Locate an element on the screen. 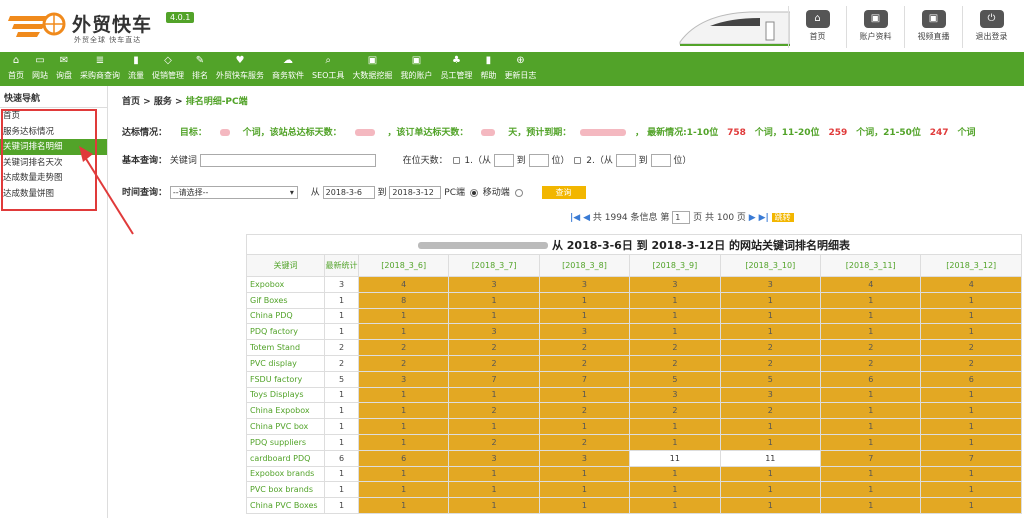 The width and height of the screenshot is (1024, 518). top-button-bar: ⌂ 首页 ▣ 账户资料 ▣ 视频直播 ⏻ 退出登录 is located at coordinates (904, 27).